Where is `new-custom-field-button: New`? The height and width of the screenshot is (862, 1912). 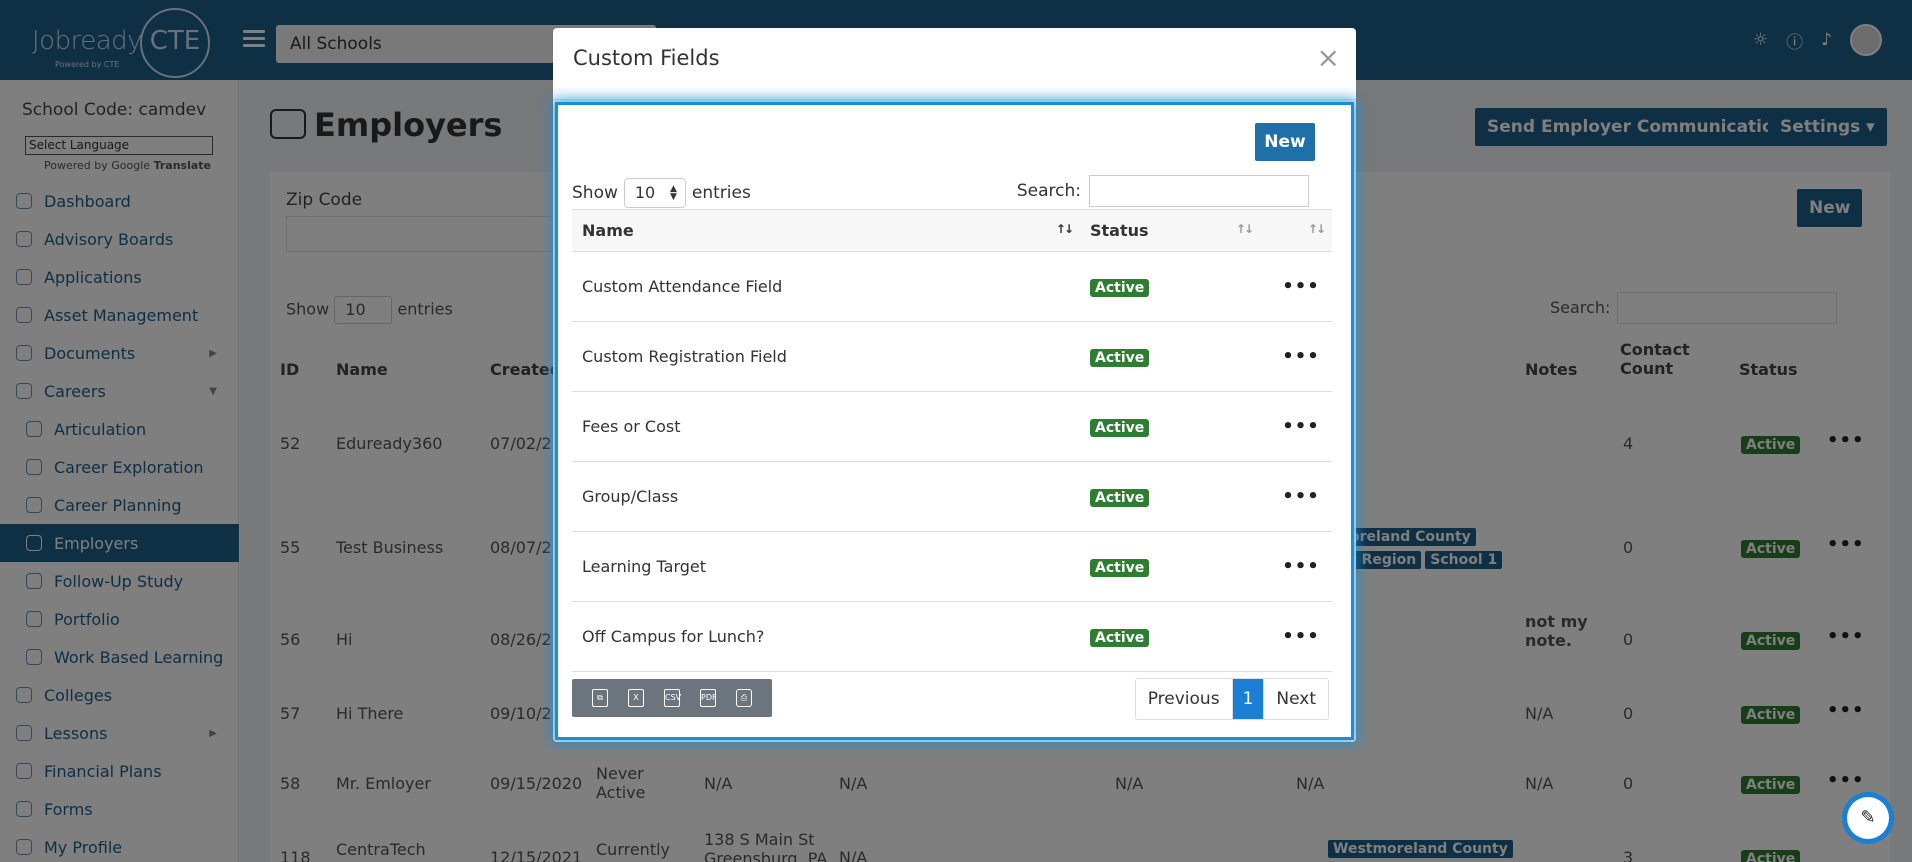 new-custom-field-button: New is located at coordinates (1285, 142).